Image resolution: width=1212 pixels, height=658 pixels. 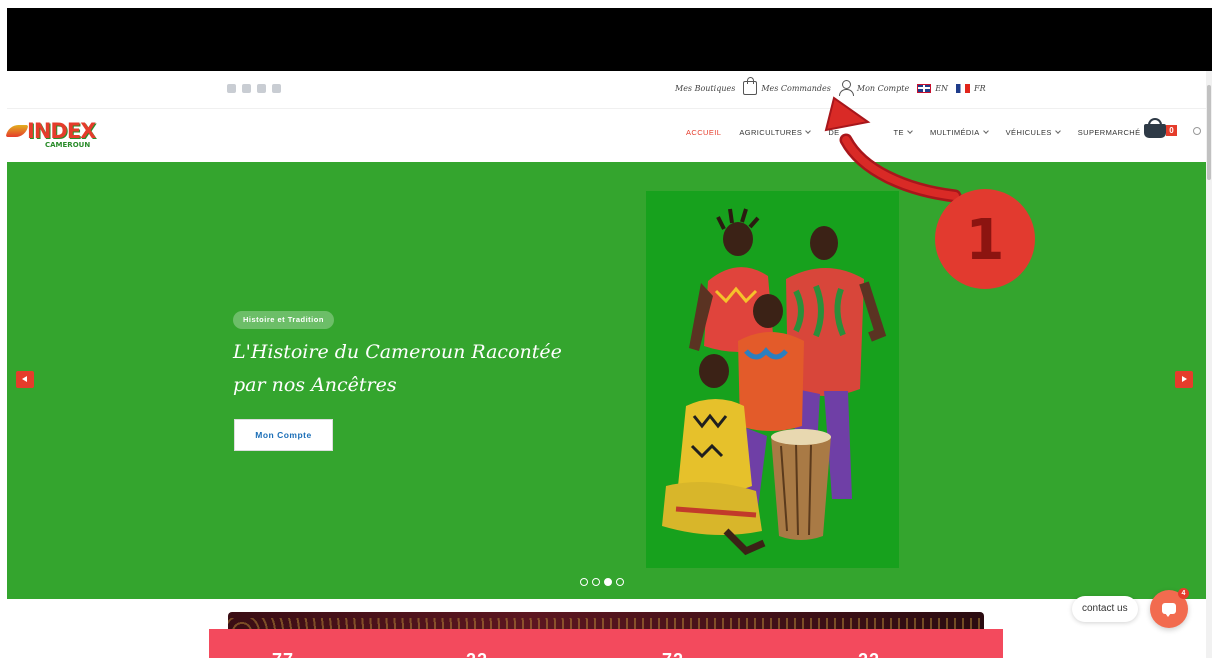 I want to click on logo-subtext: CAMEROUN, so click(x=68, y=145).